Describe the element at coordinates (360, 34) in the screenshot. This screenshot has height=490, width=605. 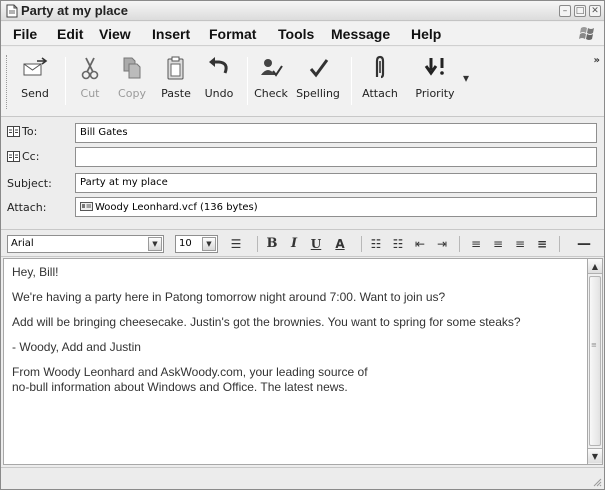
I see `menu-message: Message` at that location.